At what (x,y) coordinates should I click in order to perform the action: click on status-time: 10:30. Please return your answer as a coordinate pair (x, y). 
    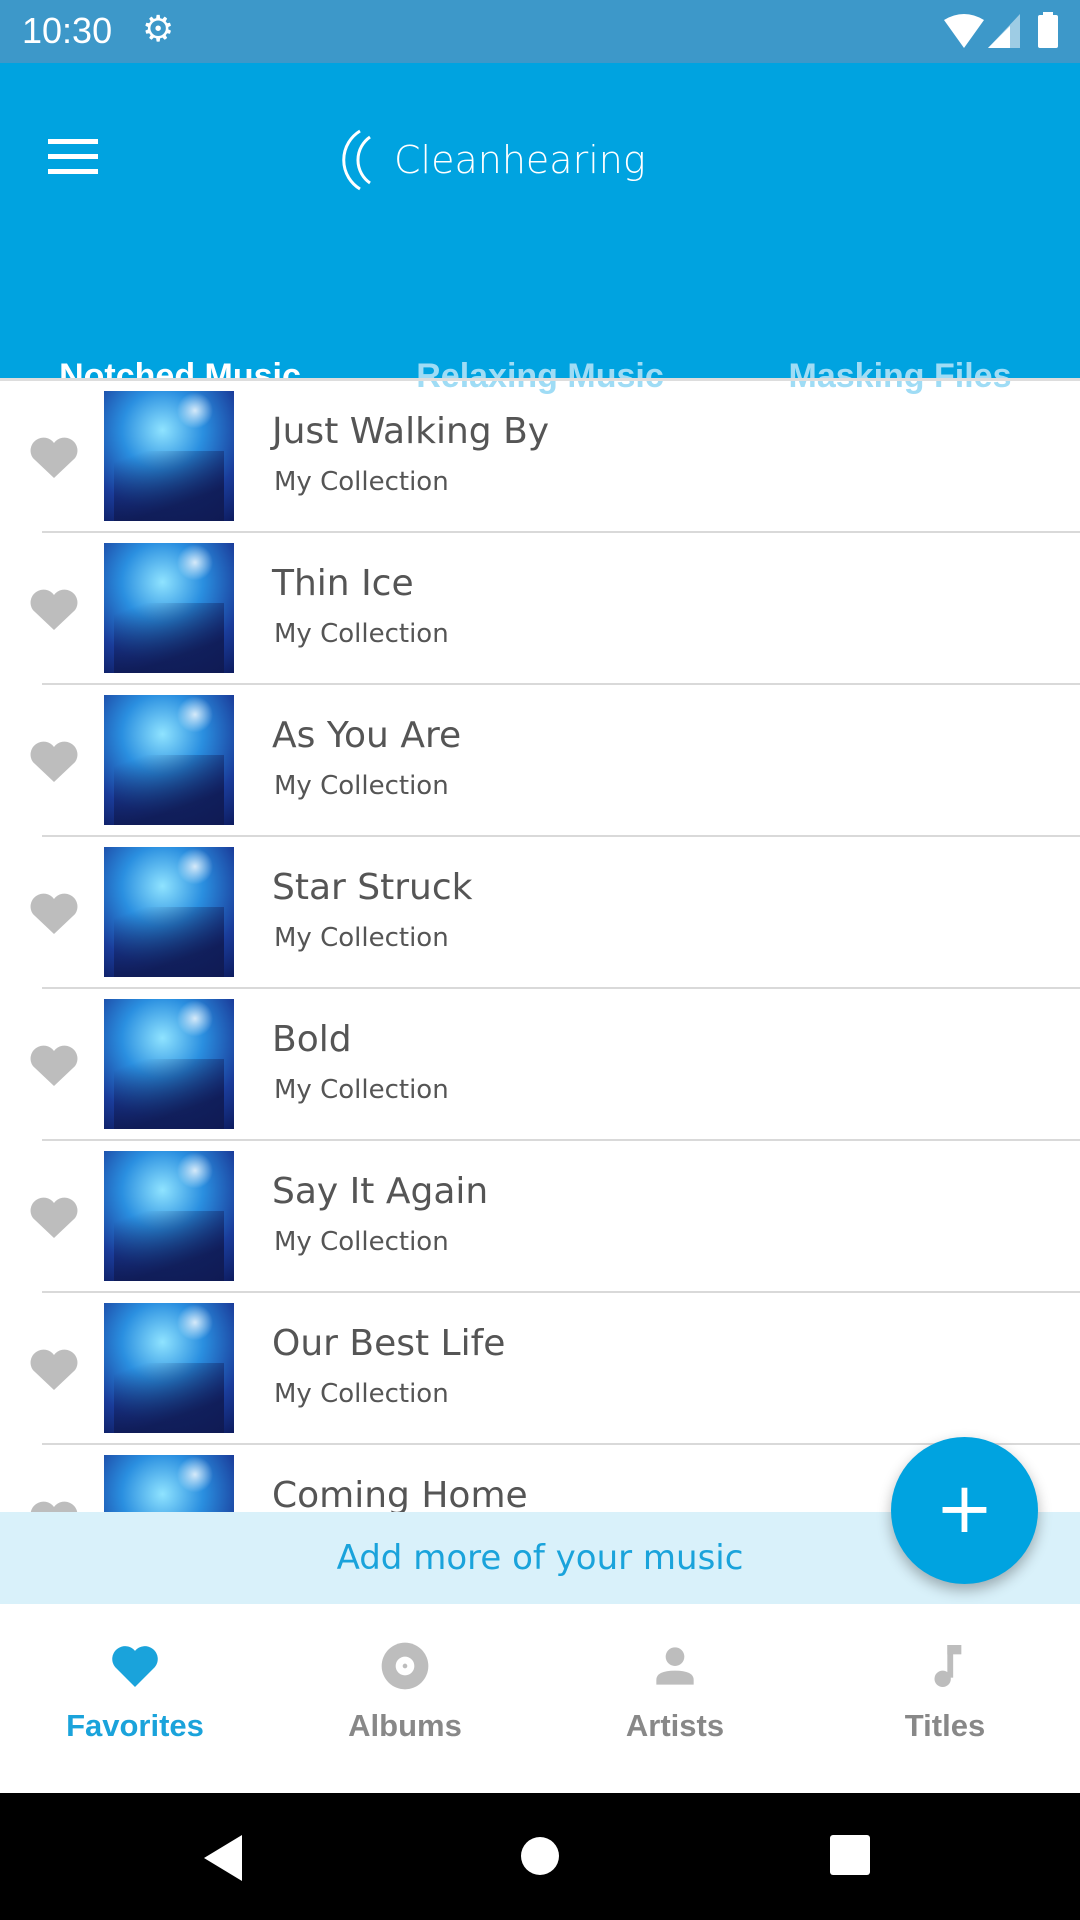
    Looking at the image, I should click on (67, 30).